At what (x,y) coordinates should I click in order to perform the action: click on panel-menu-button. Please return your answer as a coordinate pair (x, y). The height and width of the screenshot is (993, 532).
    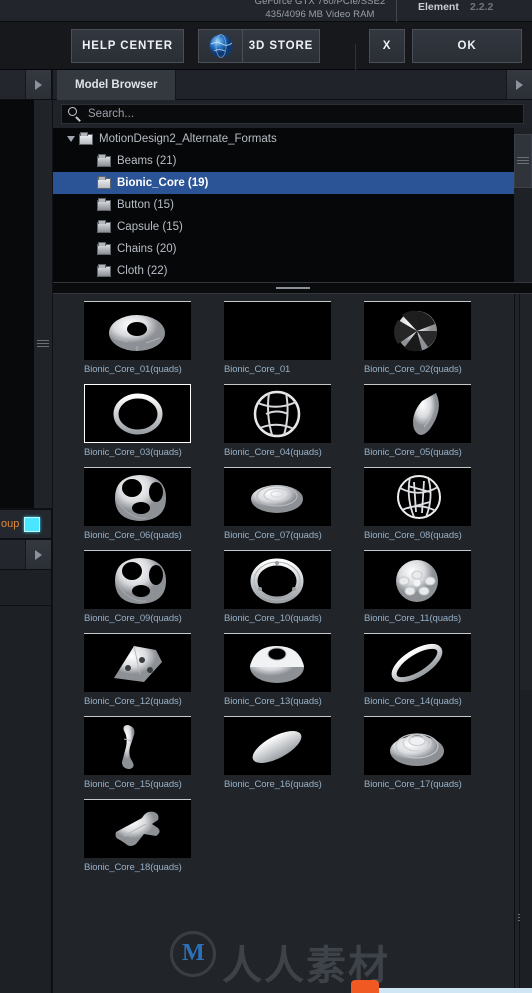
    Looking at the image, I should click on (519, 84).